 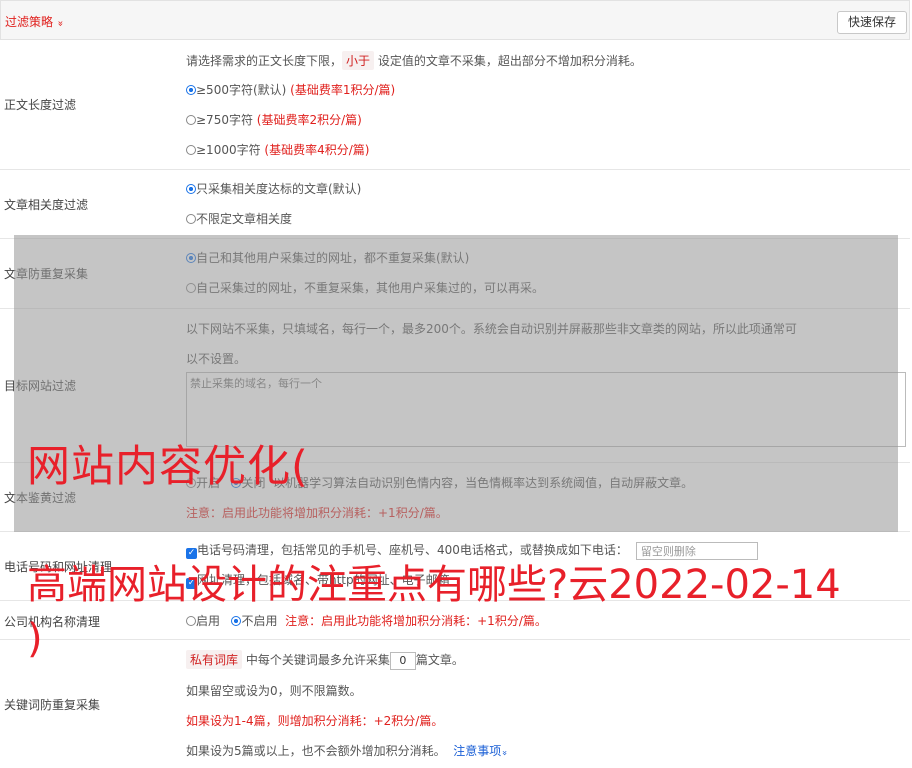 I want to click on relevance-option-0: 只采集相关度达标的文章(默认), so click(x=273, y=188).